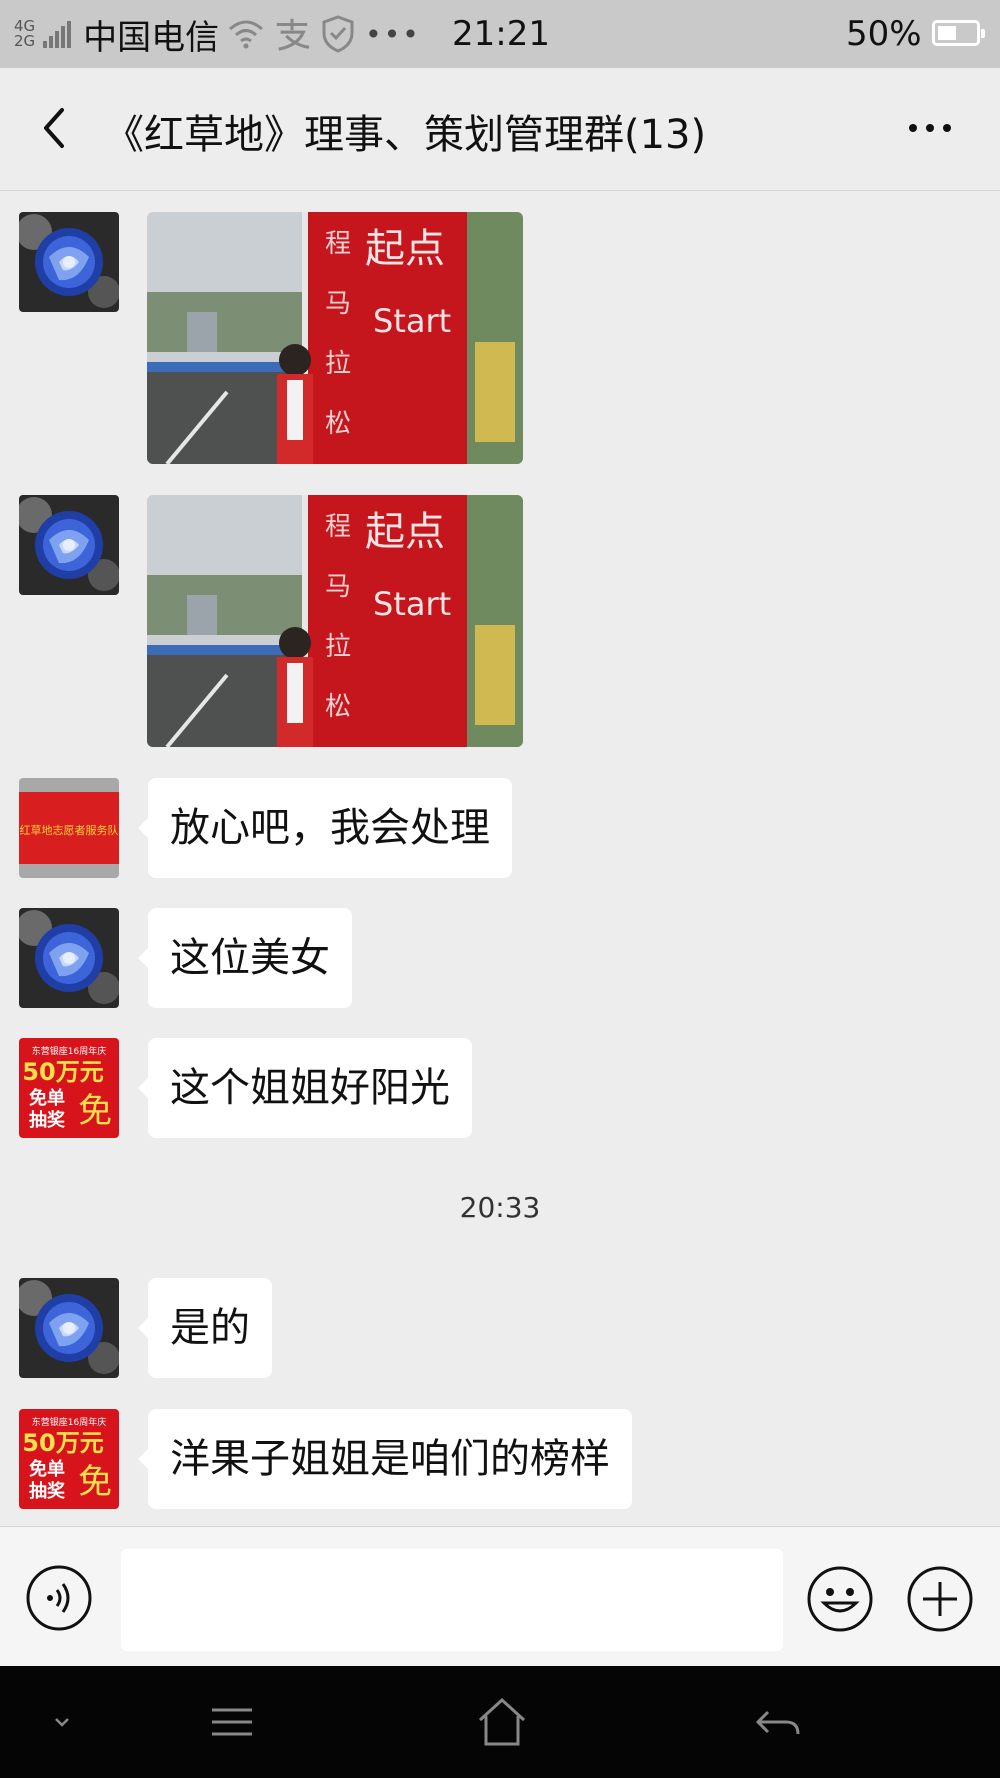  I want to click on network-type-bottom: 2G, so click(25, 41).